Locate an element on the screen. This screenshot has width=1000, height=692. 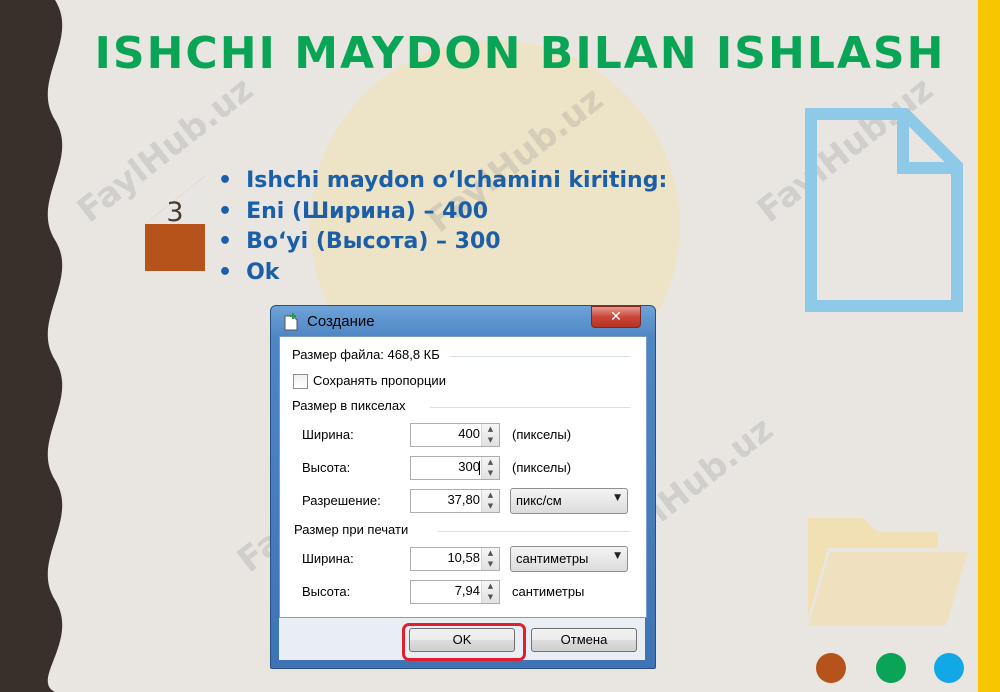
pixel-height-input: 300 ▲ ▼ is located at coordinates (455, 468).